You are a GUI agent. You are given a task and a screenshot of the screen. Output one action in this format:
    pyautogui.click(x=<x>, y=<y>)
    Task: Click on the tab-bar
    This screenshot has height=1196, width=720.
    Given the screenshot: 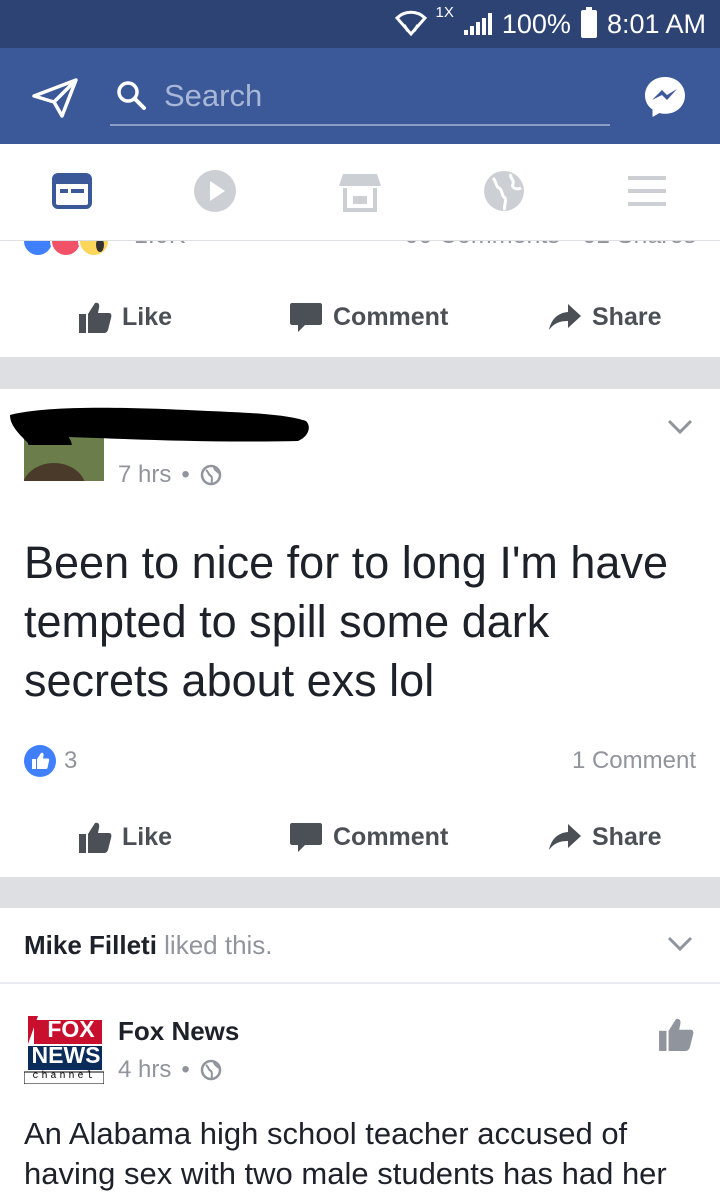 What is the action you would take?
    pyautogui.click(x=360, y=192)
    